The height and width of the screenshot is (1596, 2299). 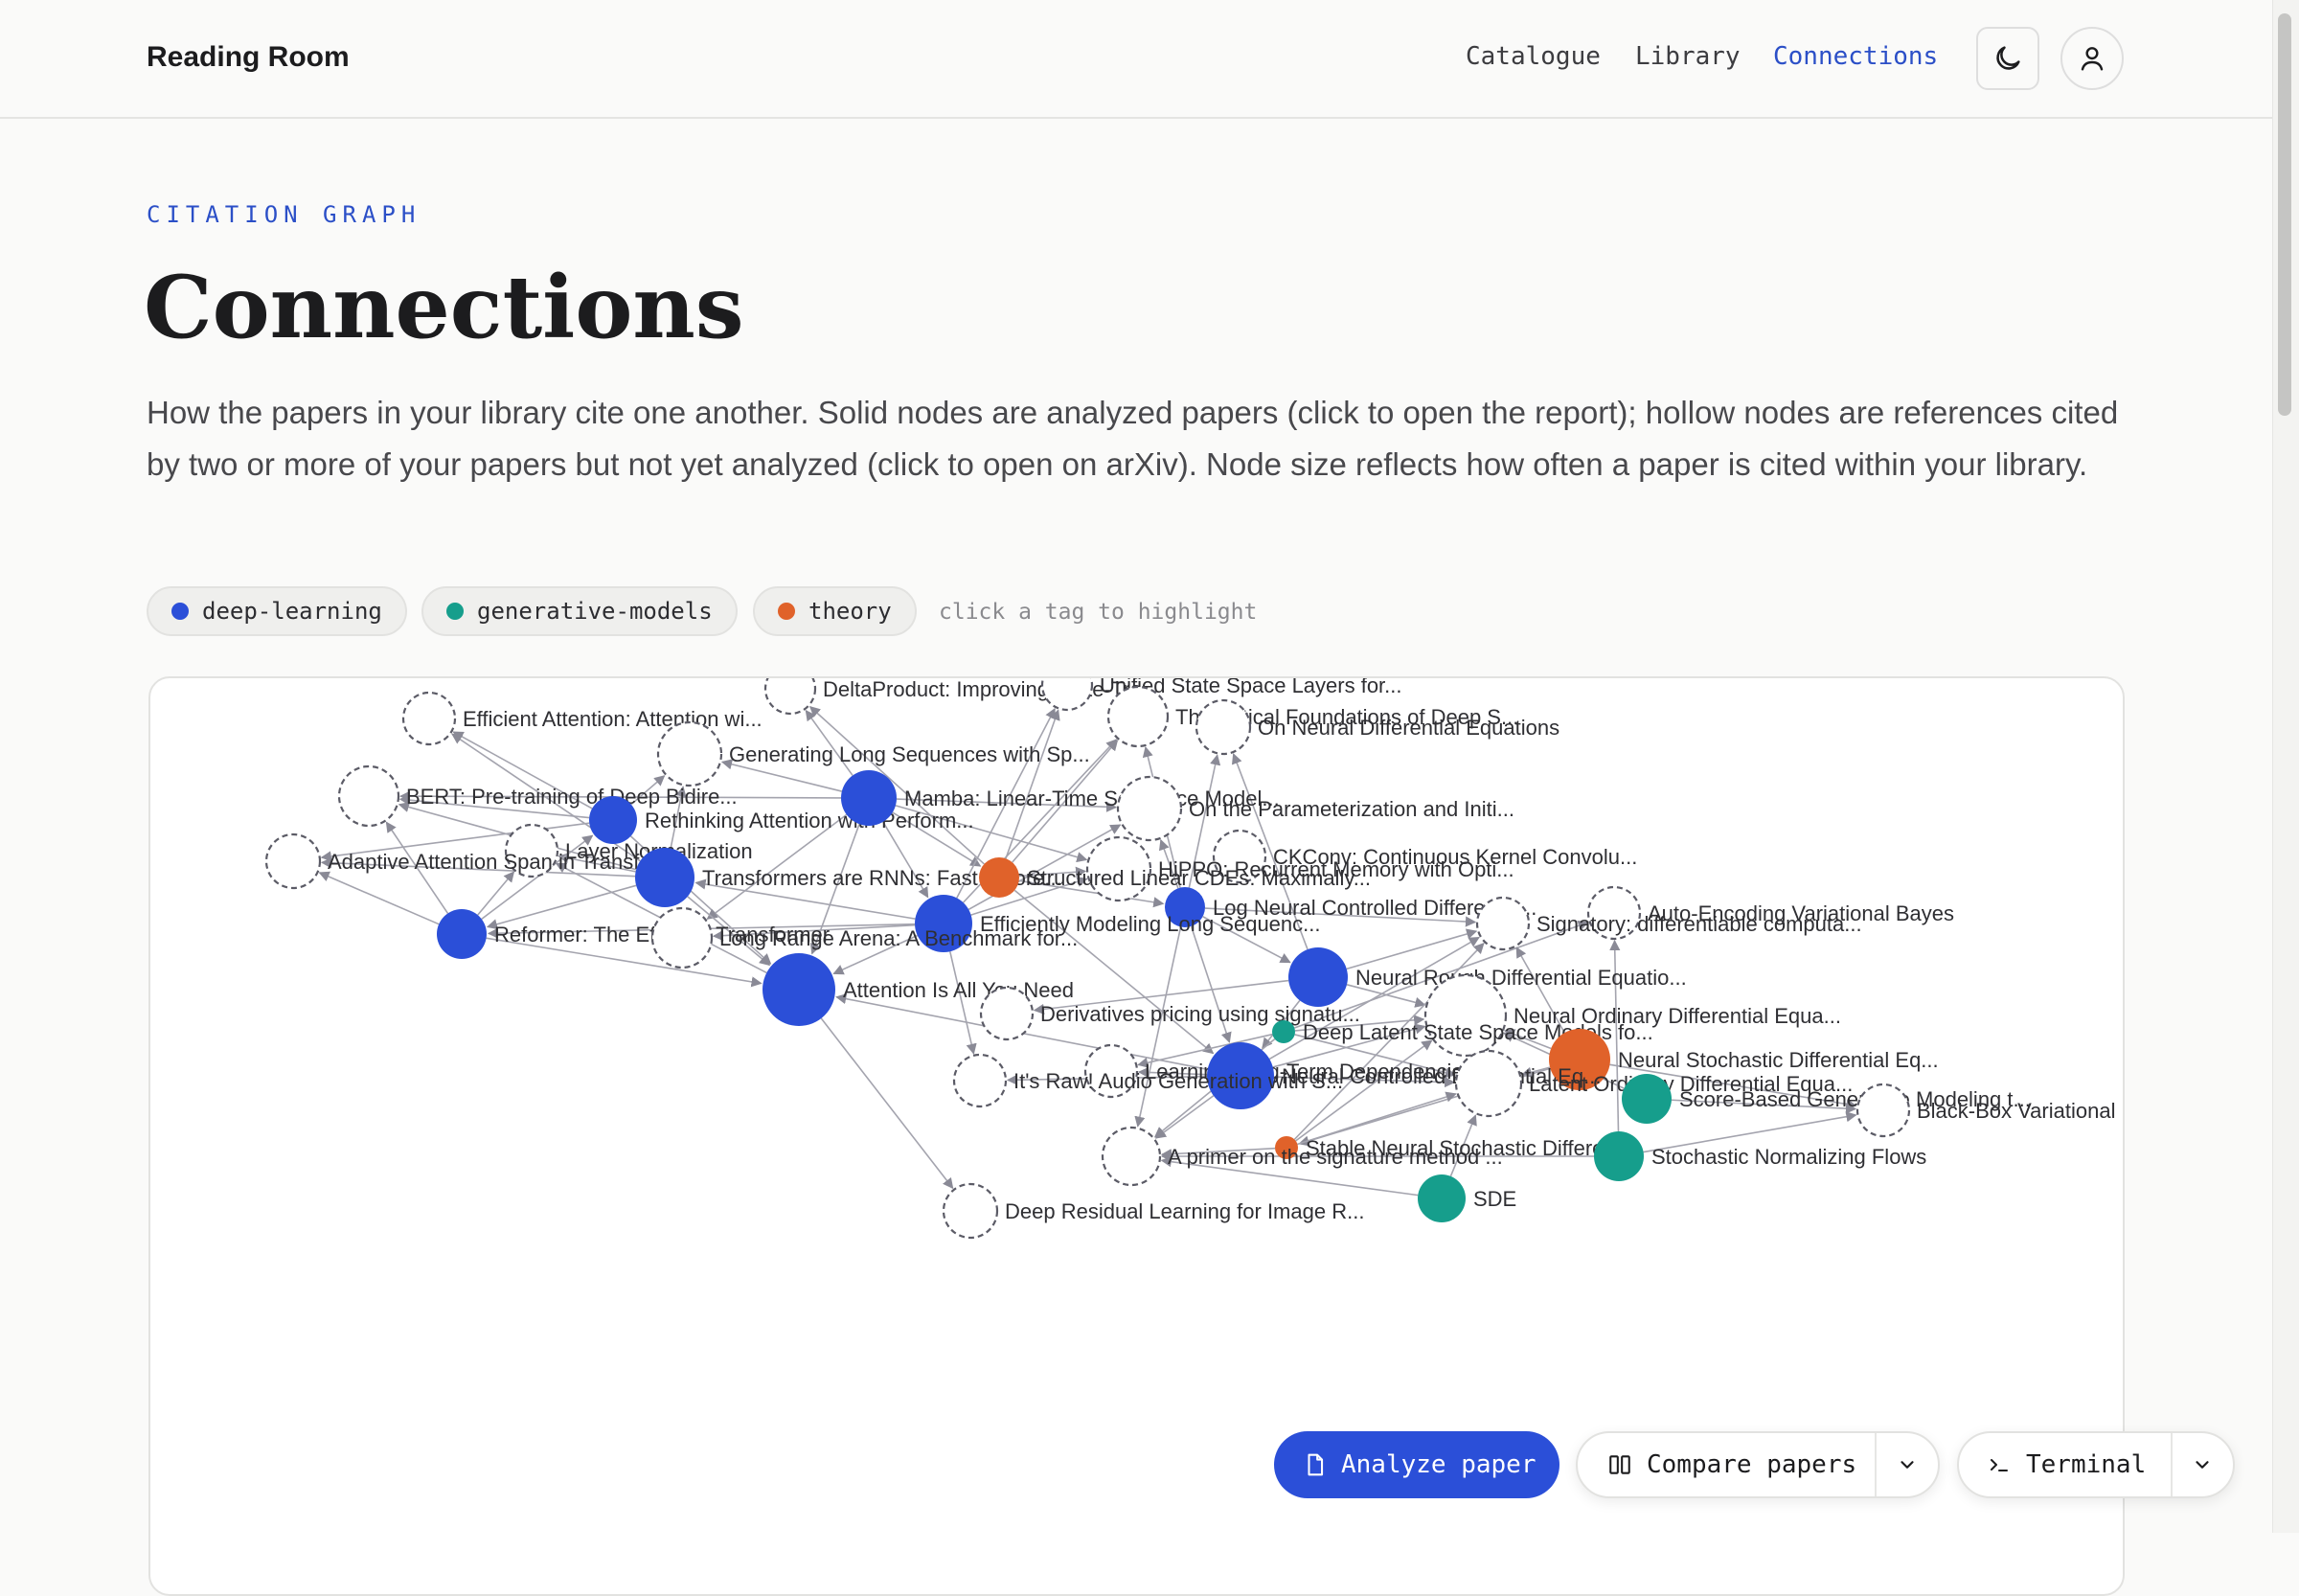 What do you see at coordinates (1408, 728) in the screenshot?
I see `node-label: On Neural Differential Equations` at bounding box center [1408, 728].